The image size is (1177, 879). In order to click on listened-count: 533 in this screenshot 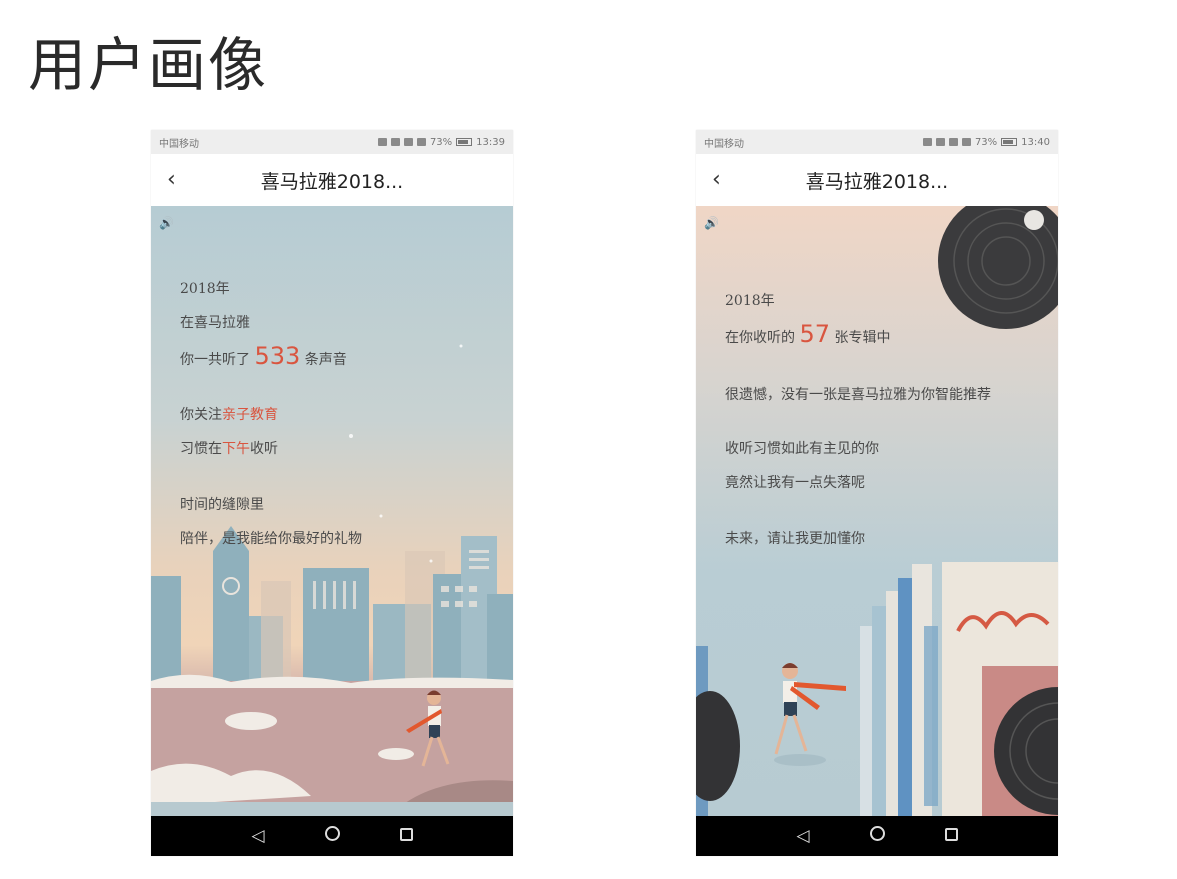, I will do `click(277, 356)`.